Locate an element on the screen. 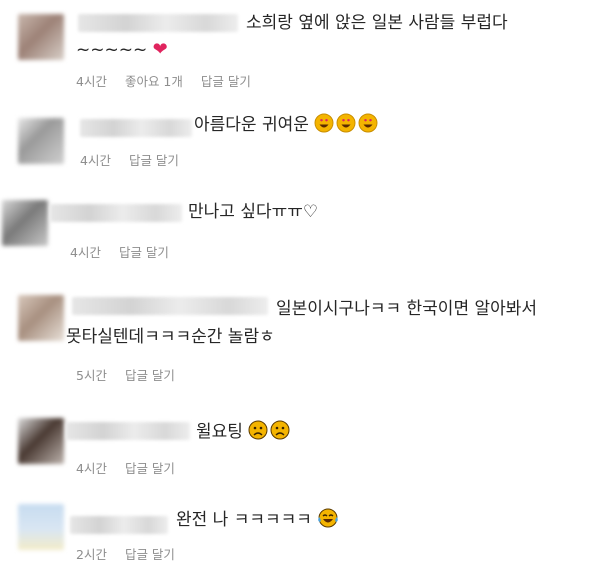  comment-meta: 2시간 답글 달기 is located at coordinates (132, 553).